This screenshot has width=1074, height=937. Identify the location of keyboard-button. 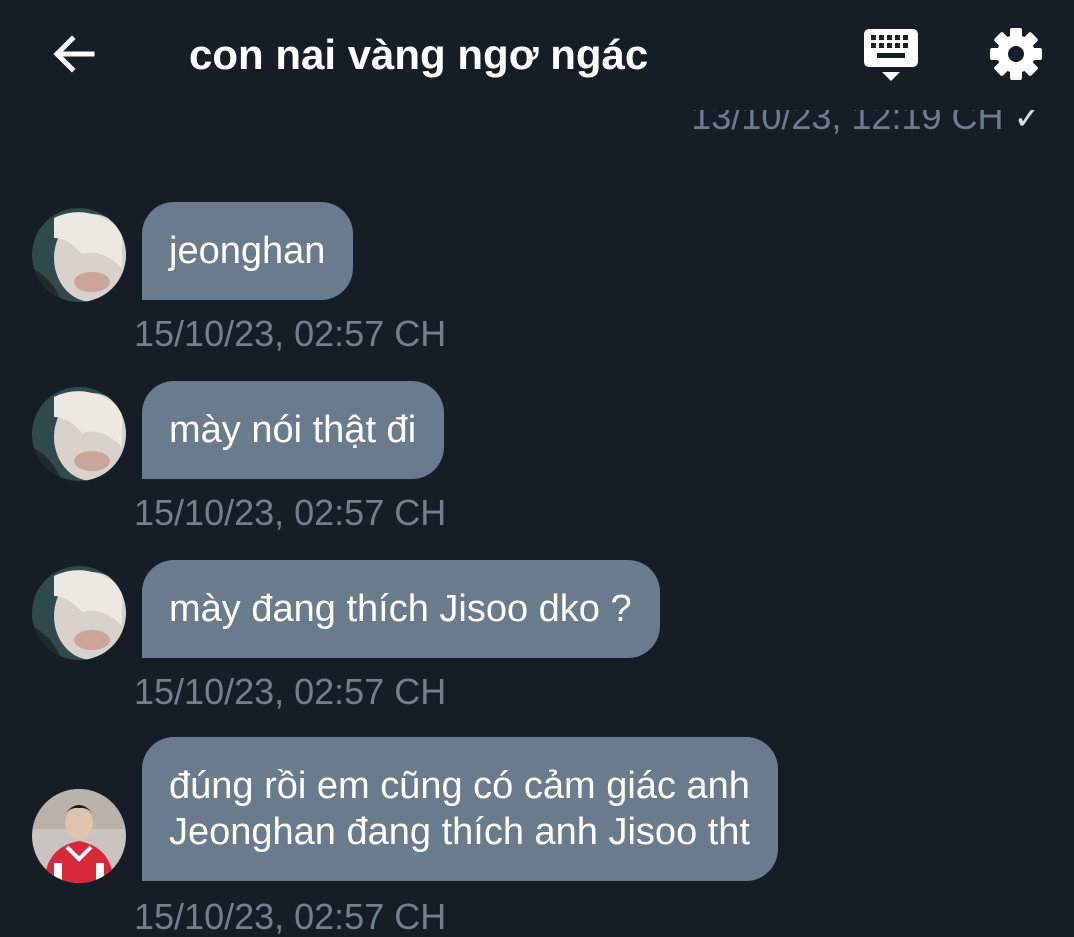
(892, 56).